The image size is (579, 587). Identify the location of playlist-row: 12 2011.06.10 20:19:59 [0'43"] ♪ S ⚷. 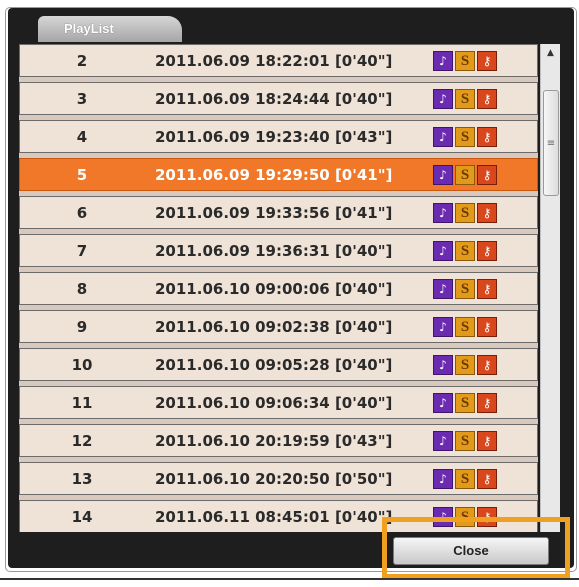
(278, 440).